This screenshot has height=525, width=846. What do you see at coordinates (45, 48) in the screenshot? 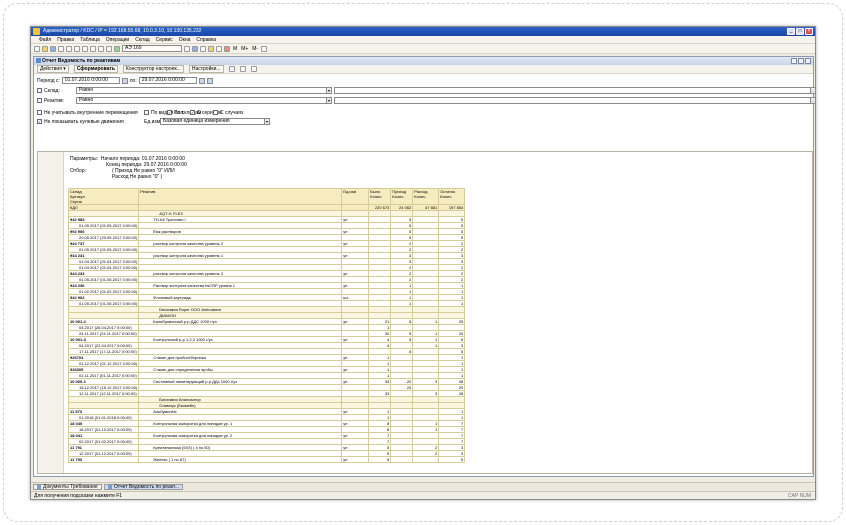
I see `open-icon` at bounding box center [45, 48].